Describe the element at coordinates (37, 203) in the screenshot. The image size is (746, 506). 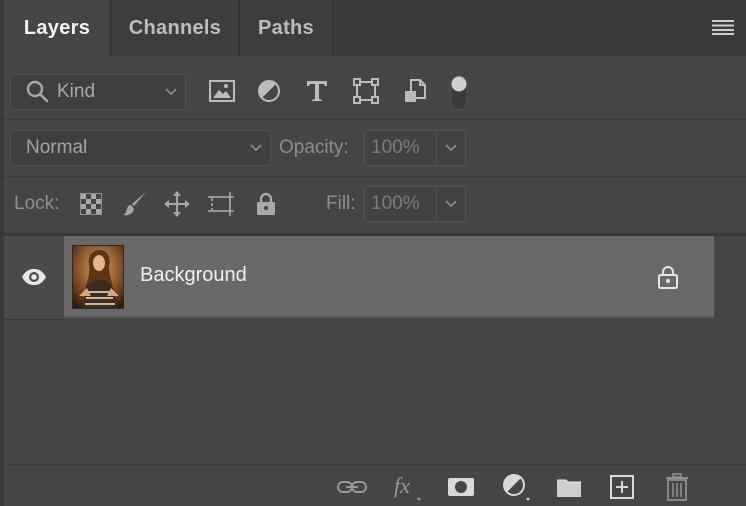
I see `lock-label: Lock:` at that location.